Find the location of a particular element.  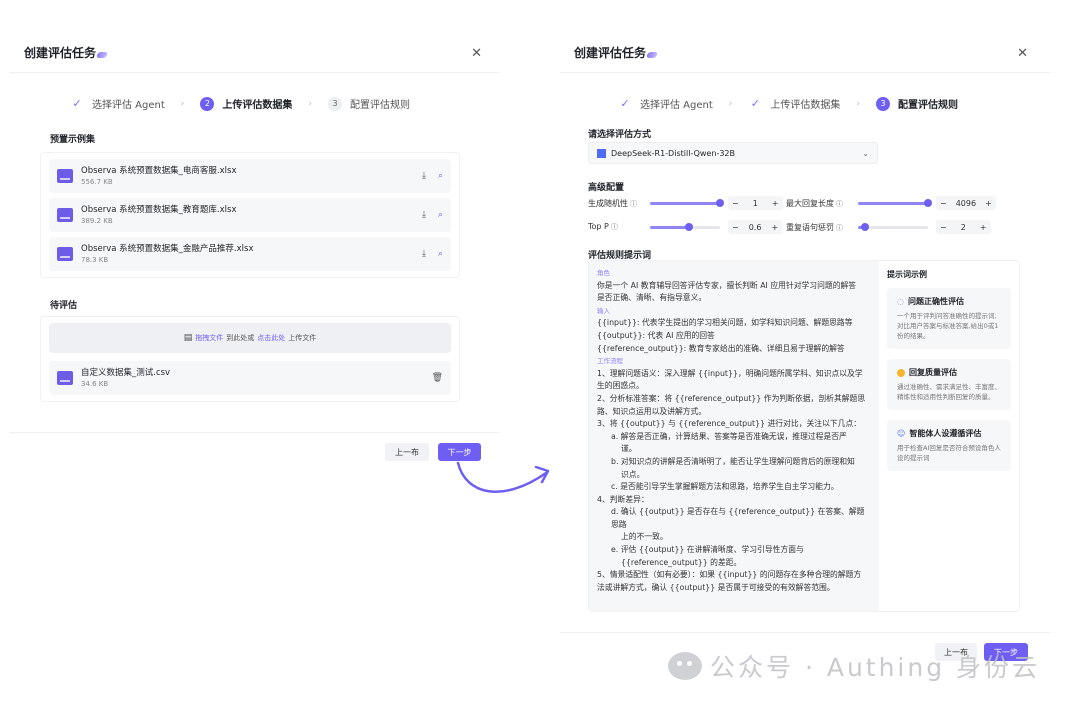

param-repeat-penalty: 重复语句惩罚 ⓘ −2 + is located at coordinates (888, 227).